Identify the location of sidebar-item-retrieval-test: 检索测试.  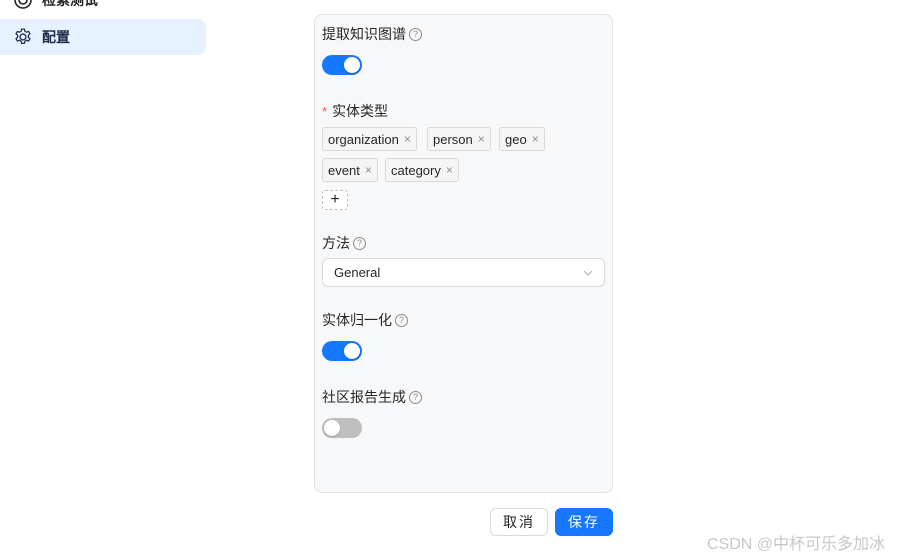
(103, 9).